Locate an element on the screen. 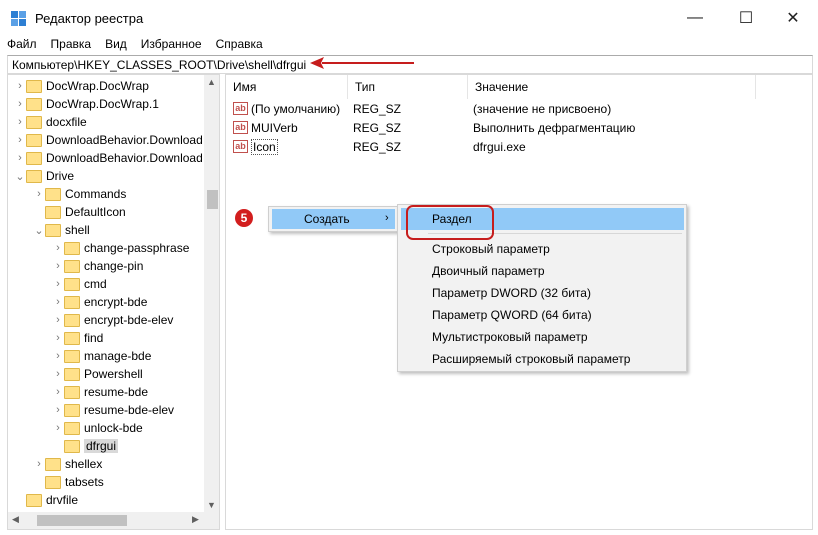 The height and width of the screenshot is (535, 818). submenu-item: Параметр QWORD (64 бита) is located at coordinates (542, 315).